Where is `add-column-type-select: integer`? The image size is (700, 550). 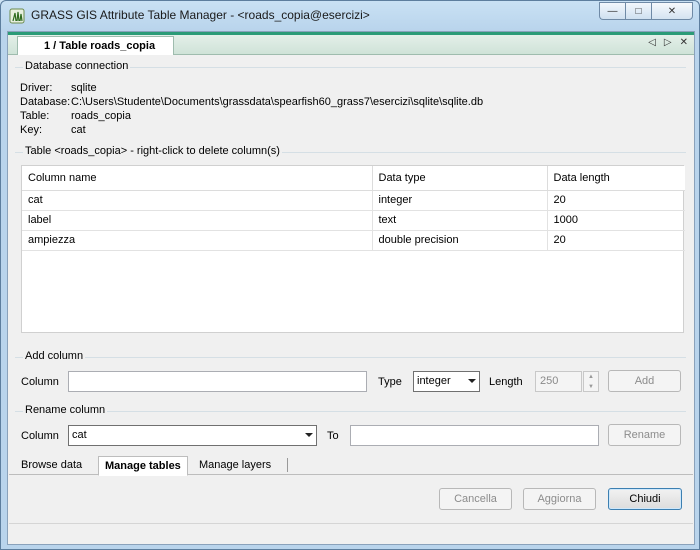
add-column-type-select: integer is located at coordinates (446, 381).